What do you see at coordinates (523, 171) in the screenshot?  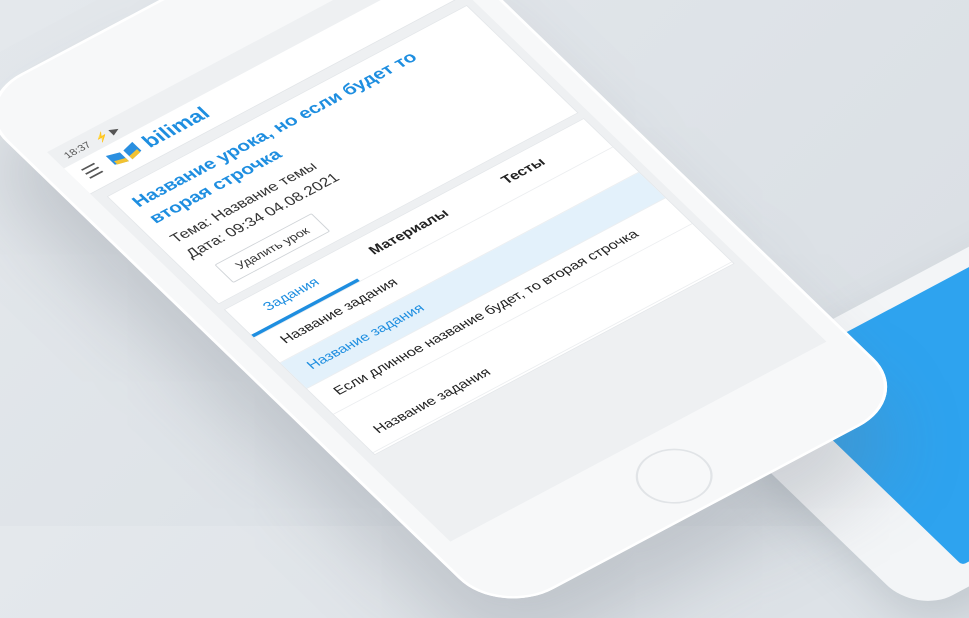 I see `tab-tests: Тесты` at bounding box center [523, 171].